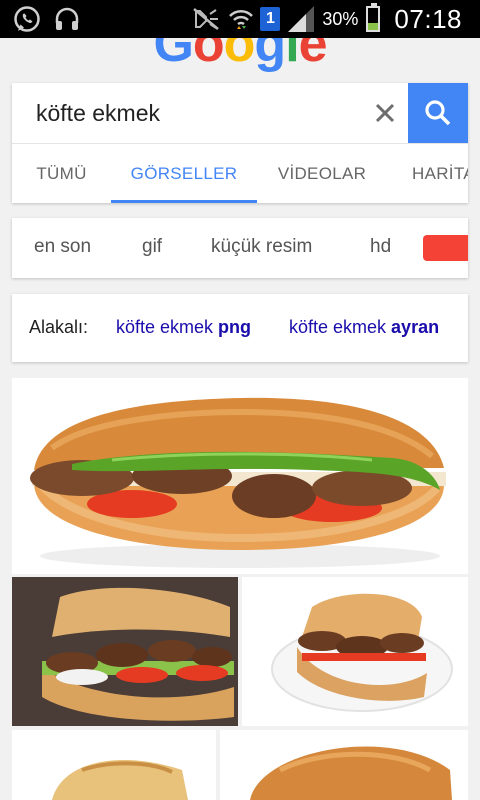 The height and width of the screenshot is (800, 480). I want to click on search-tabs: TÜMÜ GÖRSELLER VİDEOLAR HARİTA, so click(240, 173).